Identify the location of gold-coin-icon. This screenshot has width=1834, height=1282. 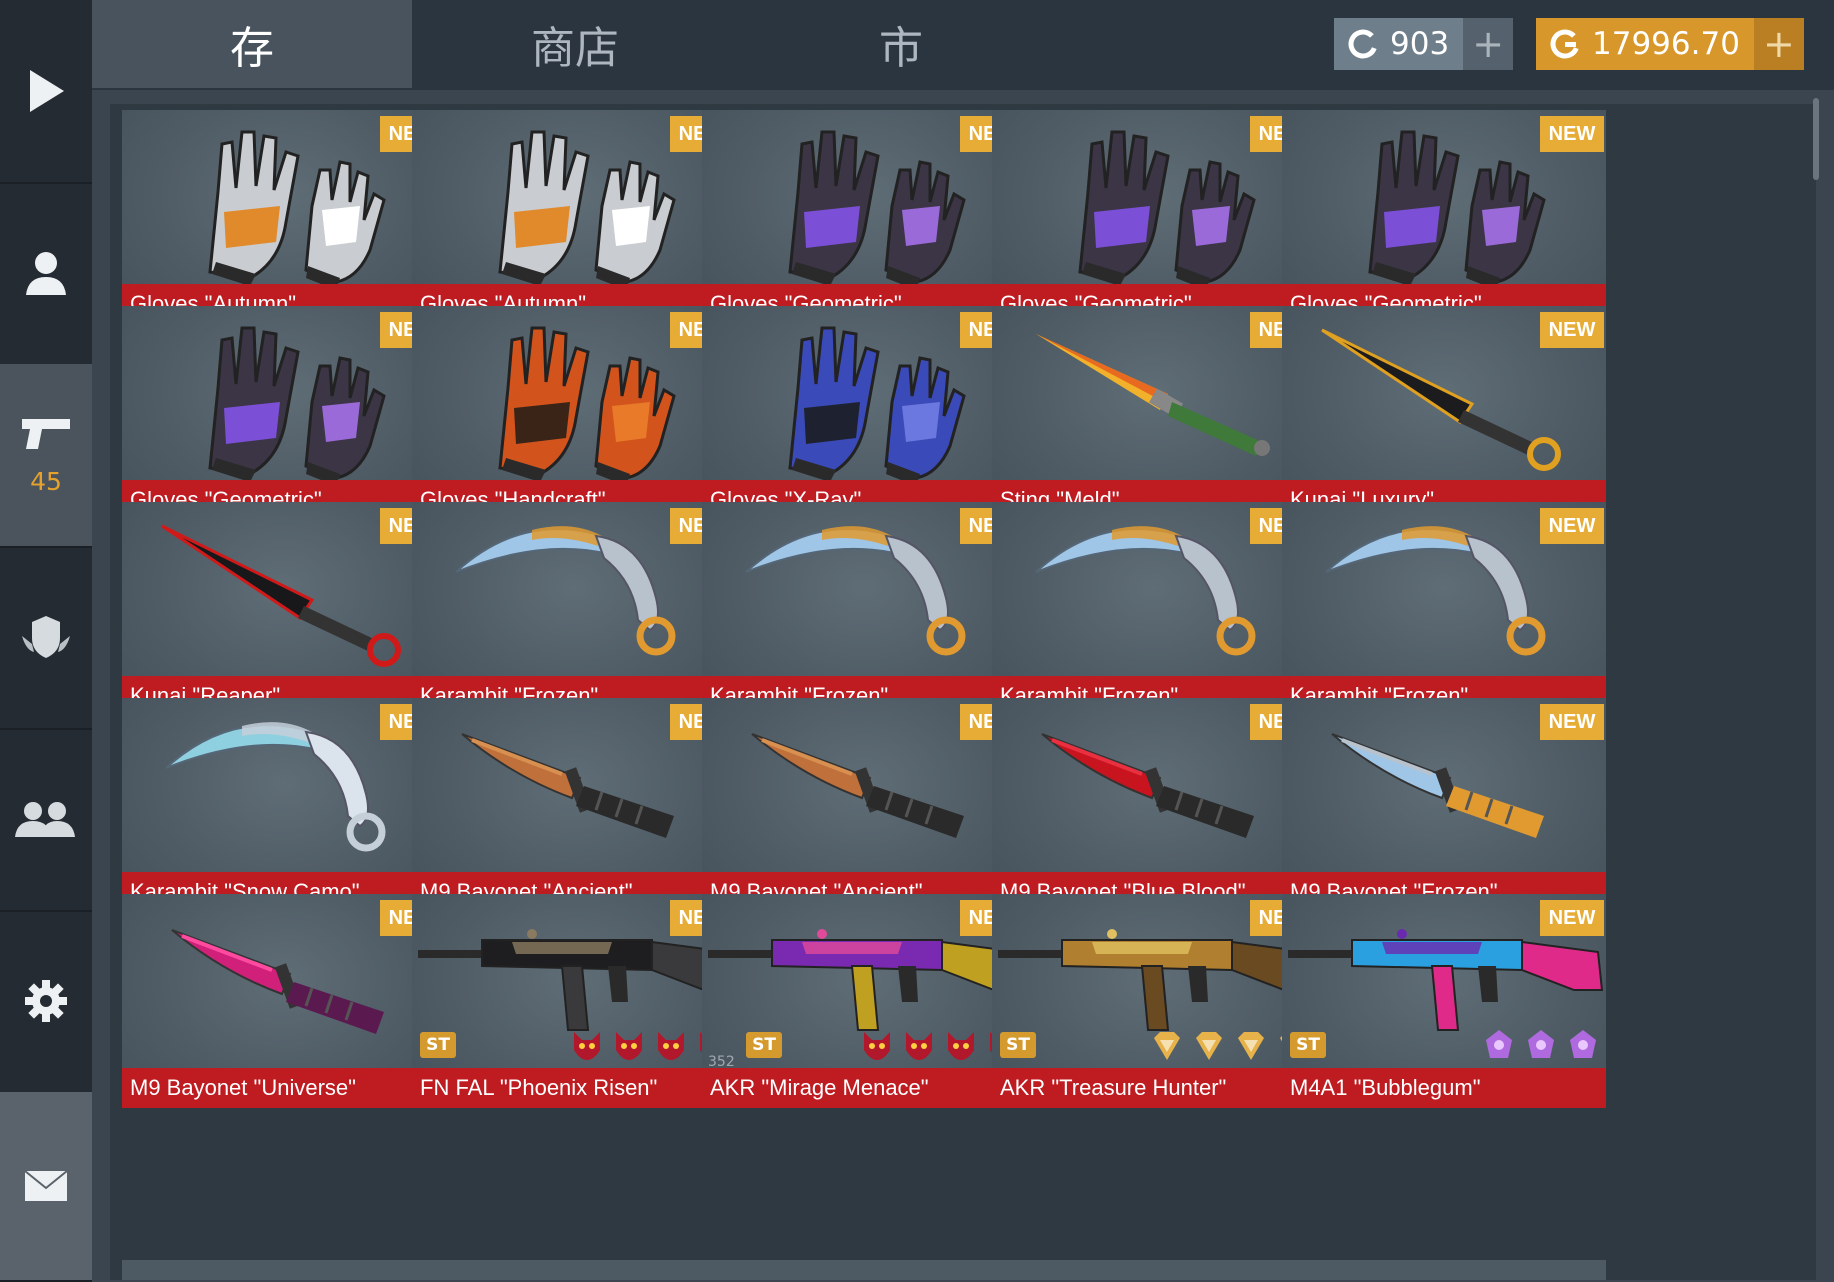
(1565, 44).